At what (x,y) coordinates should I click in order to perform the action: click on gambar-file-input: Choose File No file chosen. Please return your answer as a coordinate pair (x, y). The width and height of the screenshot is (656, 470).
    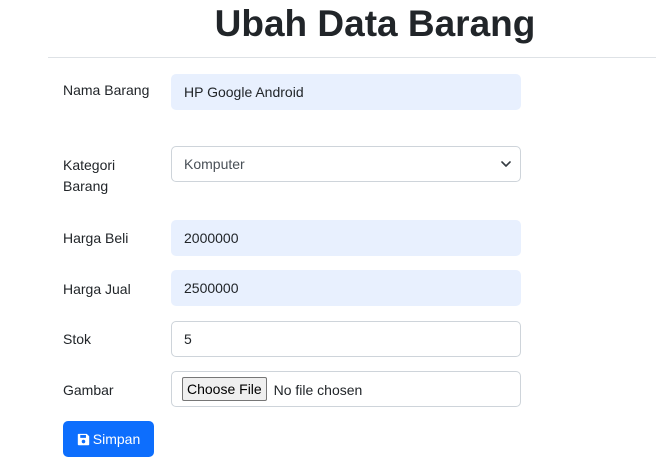
    Looking at the image, I should click on (346, 389).